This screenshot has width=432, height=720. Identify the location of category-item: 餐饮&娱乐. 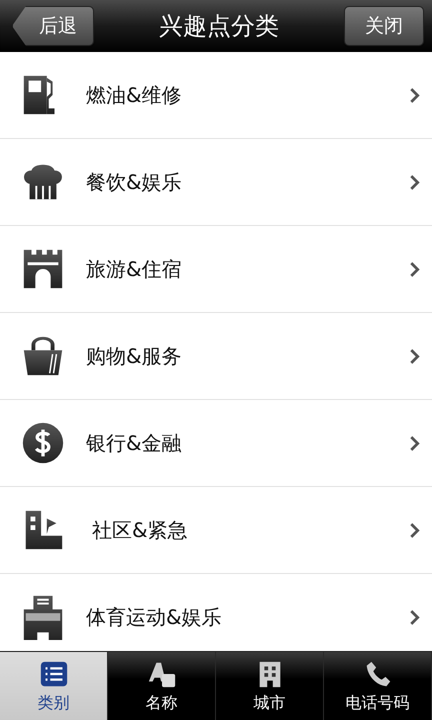
(216, 182).